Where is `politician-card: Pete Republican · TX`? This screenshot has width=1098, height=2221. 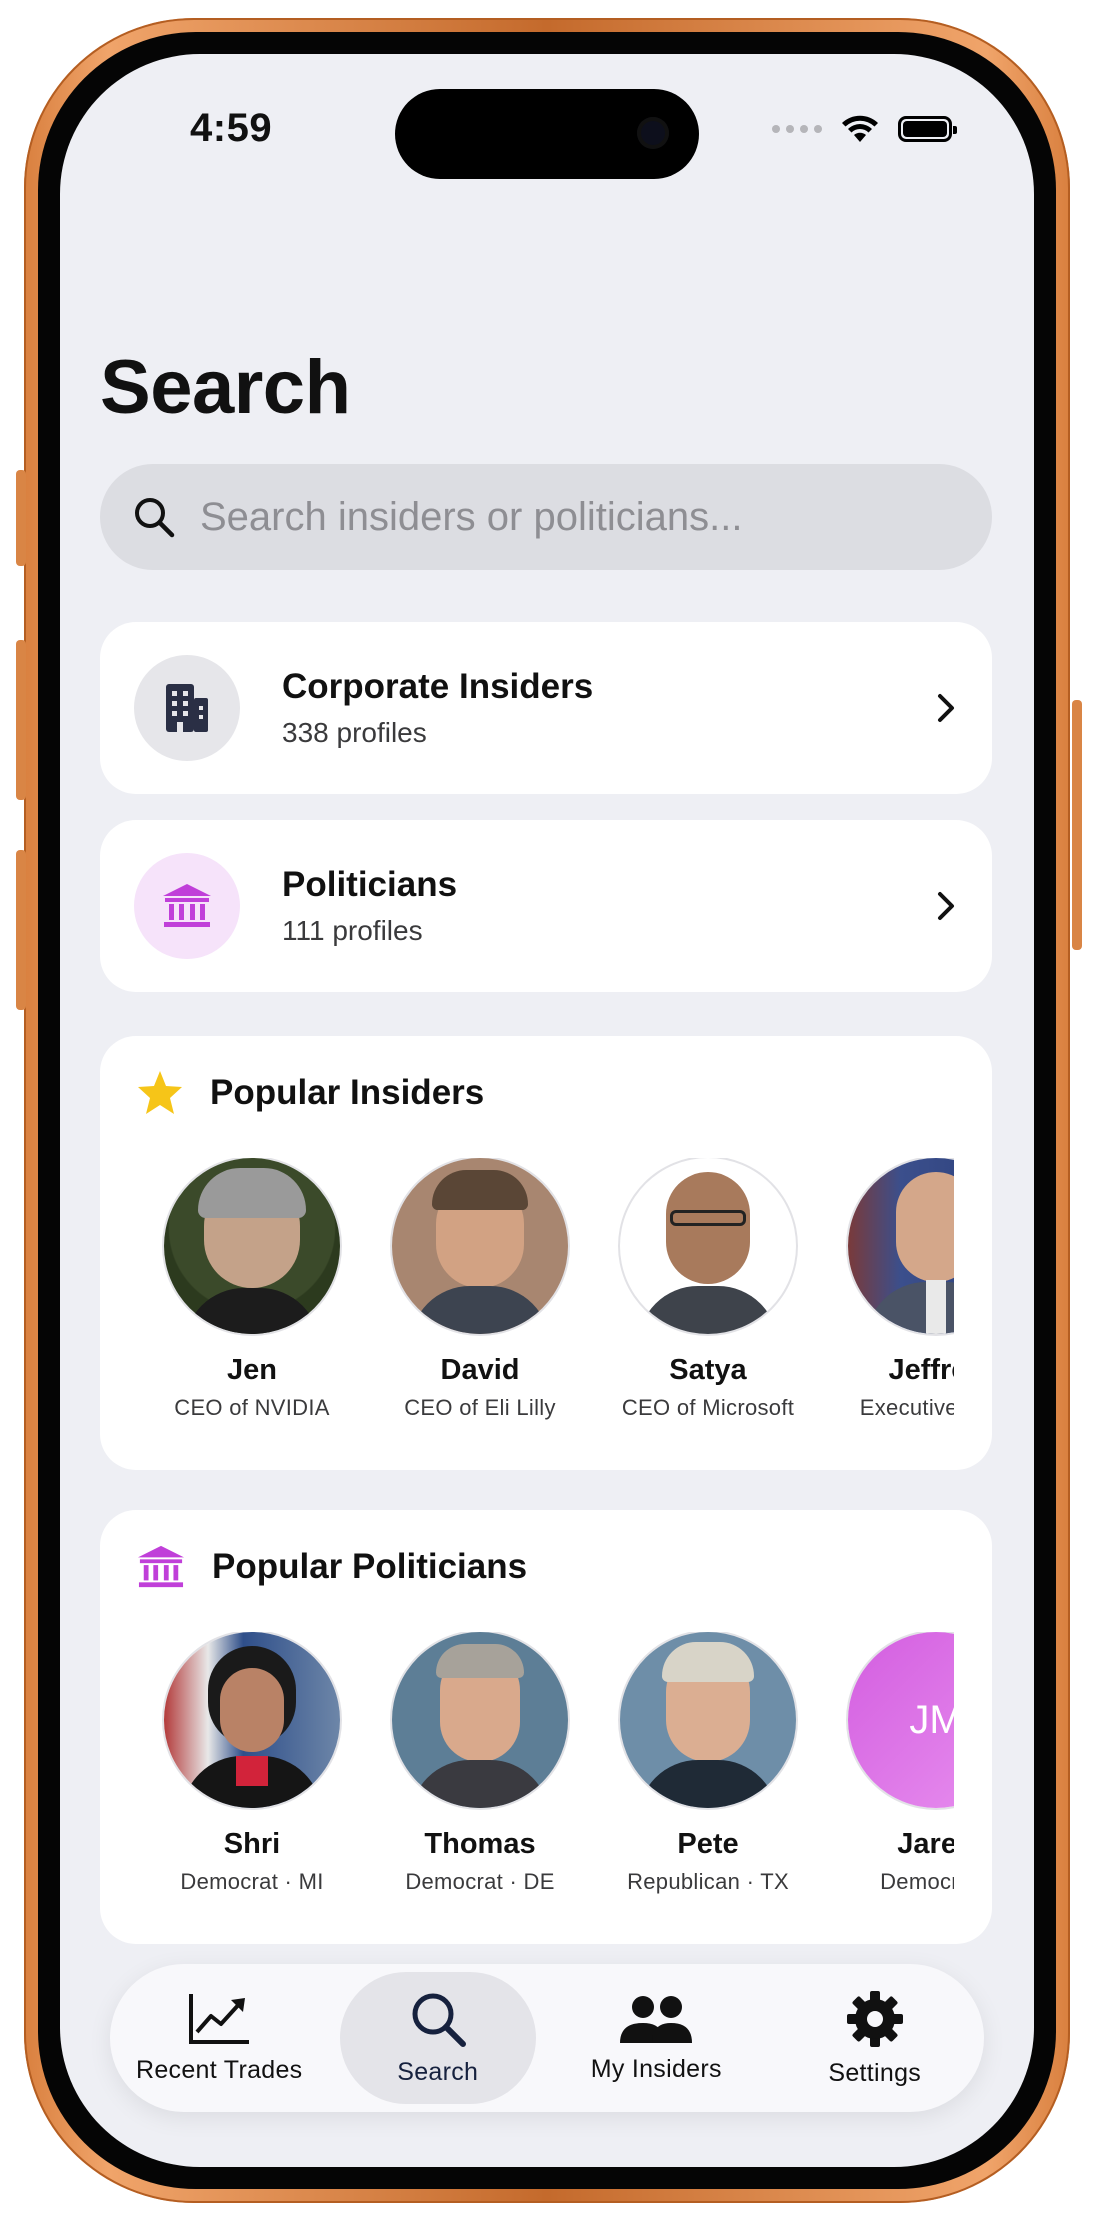
politician-card: Pete Republican · TX is located at coordinates (708, 1763).